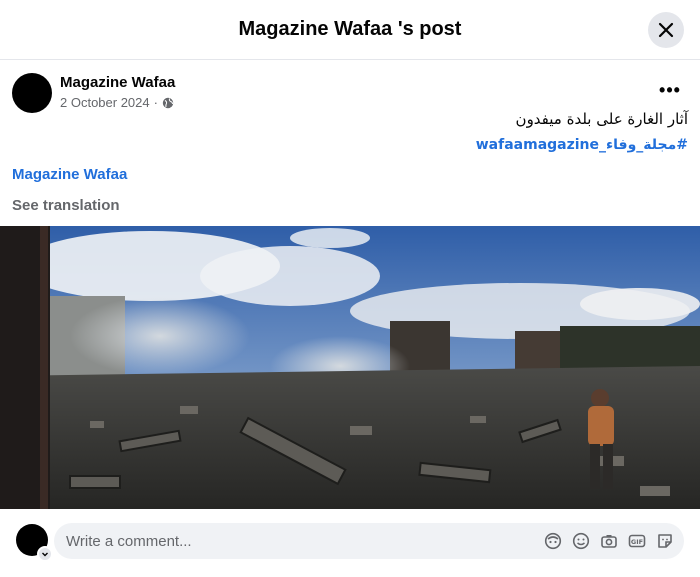  I want to click on hashtag-link: #مجلة_وفاء_wafaamagazine, so click(582, 145).